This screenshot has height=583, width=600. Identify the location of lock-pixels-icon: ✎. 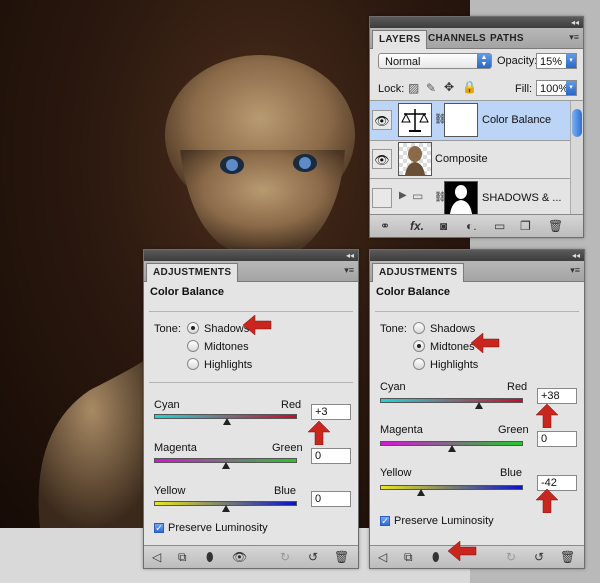
(431, 88).